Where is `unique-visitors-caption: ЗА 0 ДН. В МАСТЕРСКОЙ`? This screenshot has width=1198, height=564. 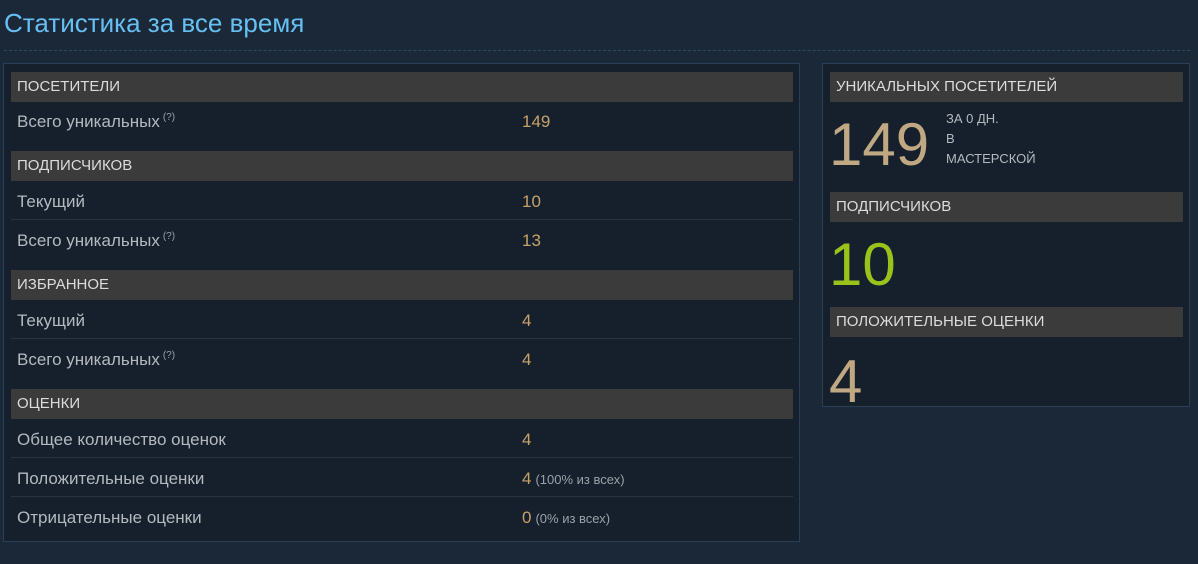 unique-visitors-caption: ЗА 0 ДН. В МАСТЕРСКОЙ is located at coordinates (991, 138).